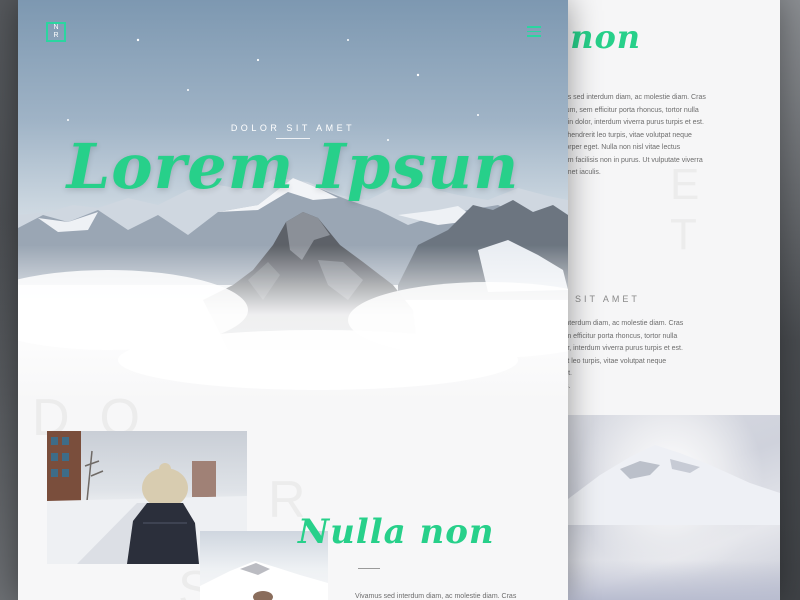 The height and width of the screenshot is (600, 800). What do you see at coordinates (699, 209) in the screenshot?
I see `ghost-letters: E T` at bounding box center [699, 209].